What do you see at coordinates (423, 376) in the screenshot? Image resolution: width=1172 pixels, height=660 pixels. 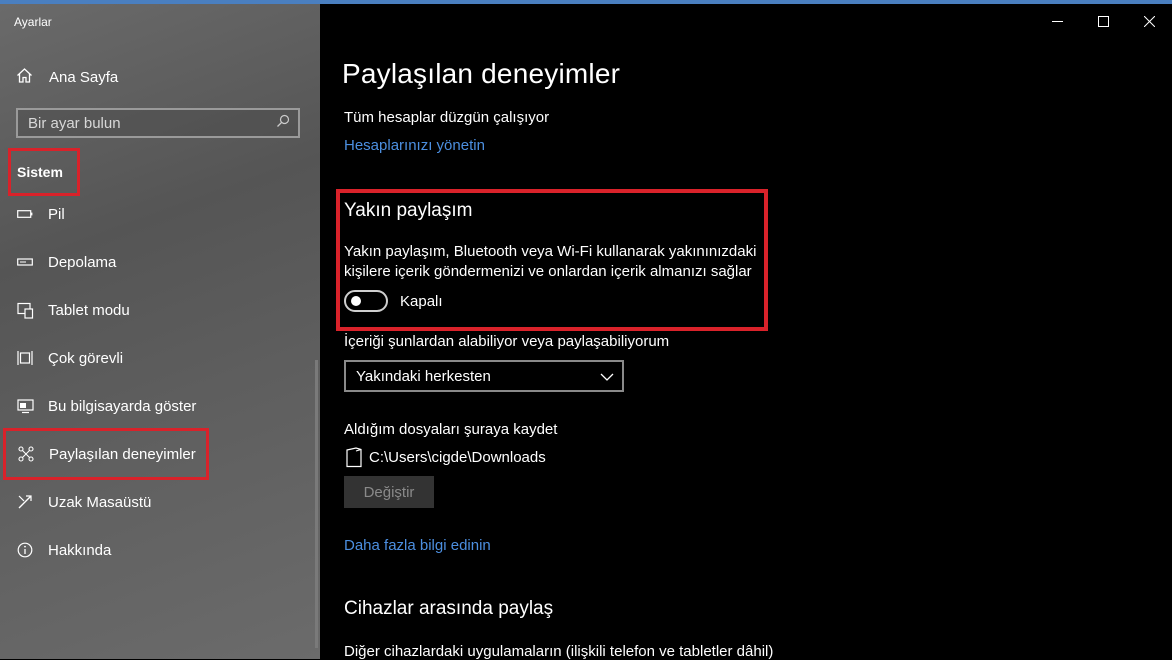 I see `share-from-value: Yakındaki herkesten` at bounding box center [423, 376].